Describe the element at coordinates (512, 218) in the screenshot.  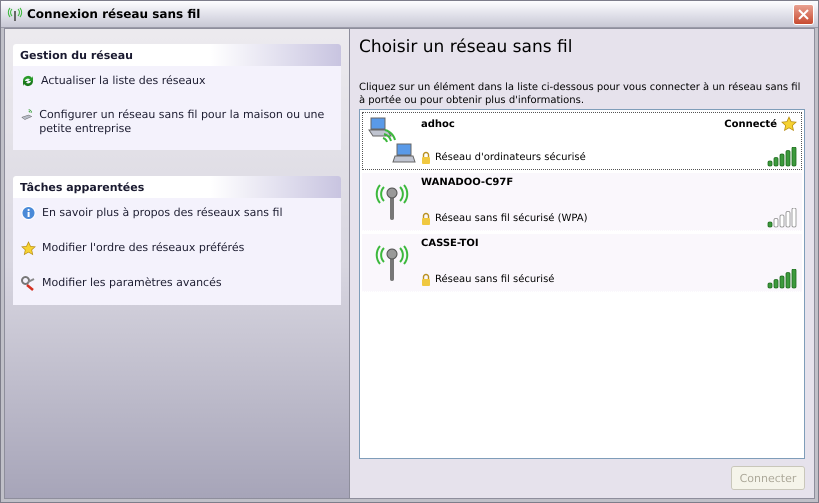
I see `security-label: Réseau sans fil sécurisé (WPA)` at that location.